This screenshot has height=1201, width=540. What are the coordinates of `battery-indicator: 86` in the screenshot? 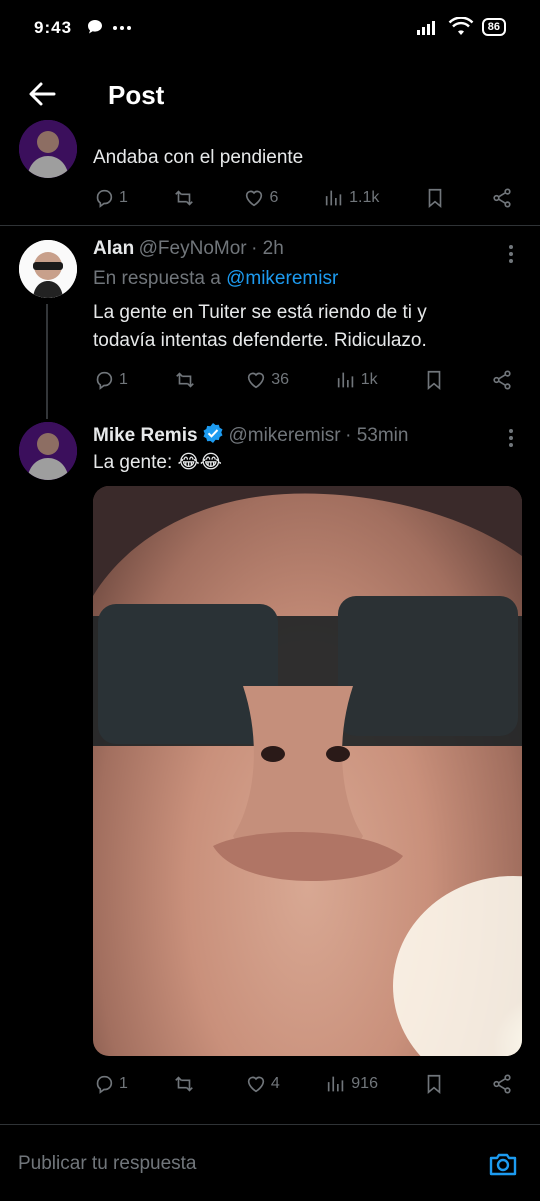 It's located at (493, 27).